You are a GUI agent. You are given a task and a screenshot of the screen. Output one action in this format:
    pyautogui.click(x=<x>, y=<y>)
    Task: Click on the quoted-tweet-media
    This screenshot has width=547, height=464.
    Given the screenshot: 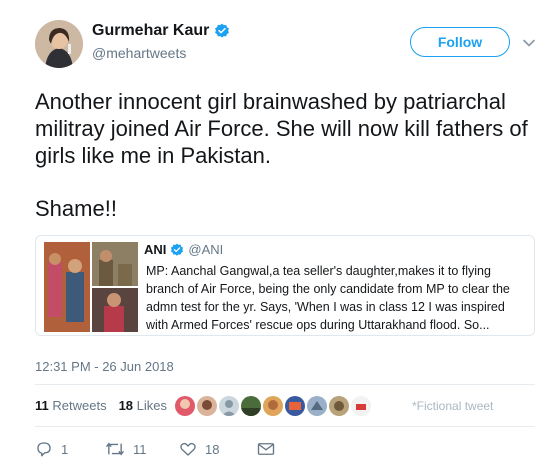 What is the action you would take?
    pyautogui.click(x=91, y=287)
    